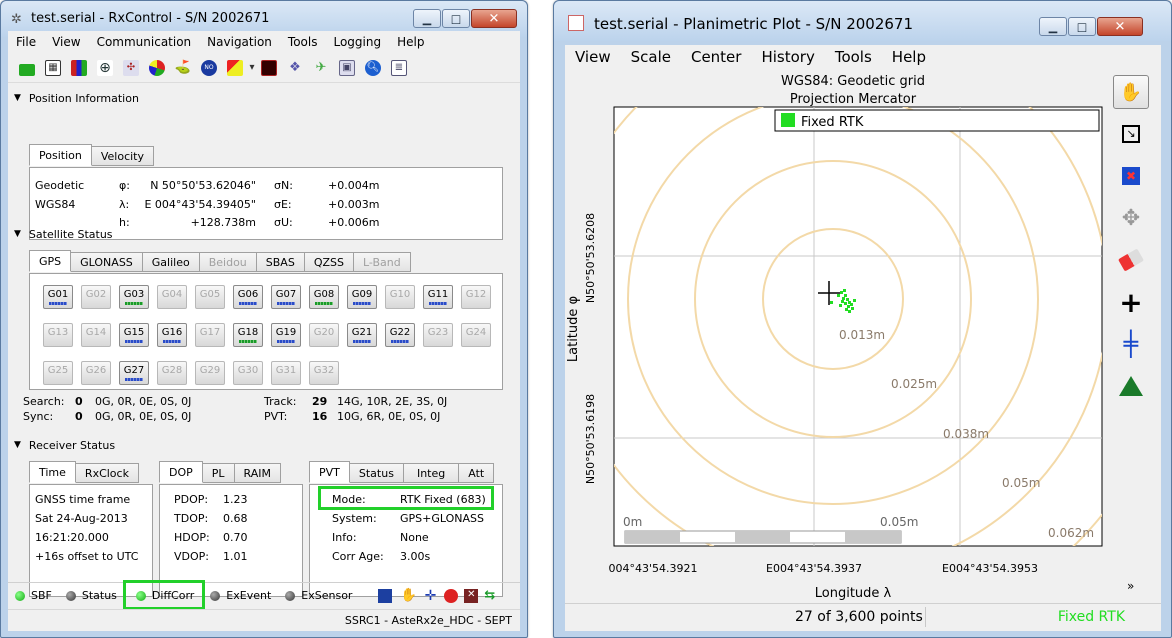 The image size is (1172, 638). I want to click on satellite-button: G04, so click(172, 297).